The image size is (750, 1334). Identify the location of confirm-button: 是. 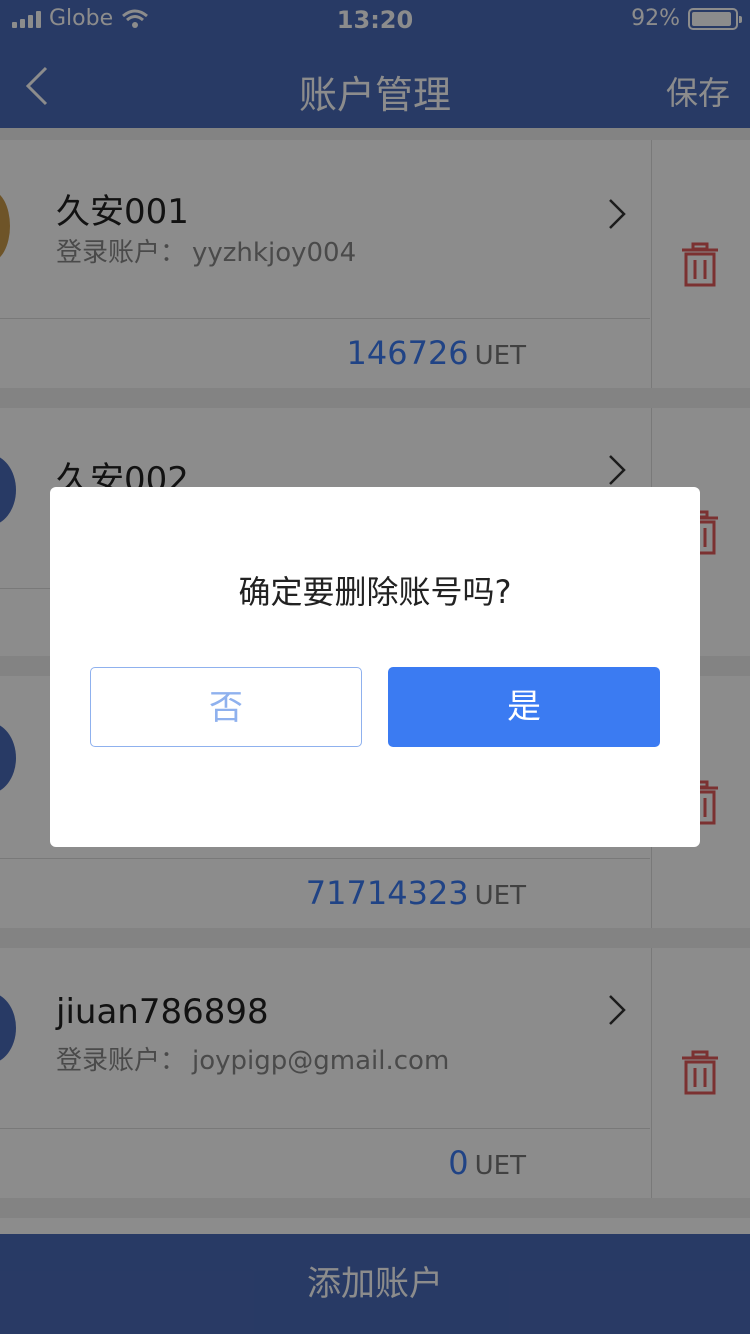
(524, 707).